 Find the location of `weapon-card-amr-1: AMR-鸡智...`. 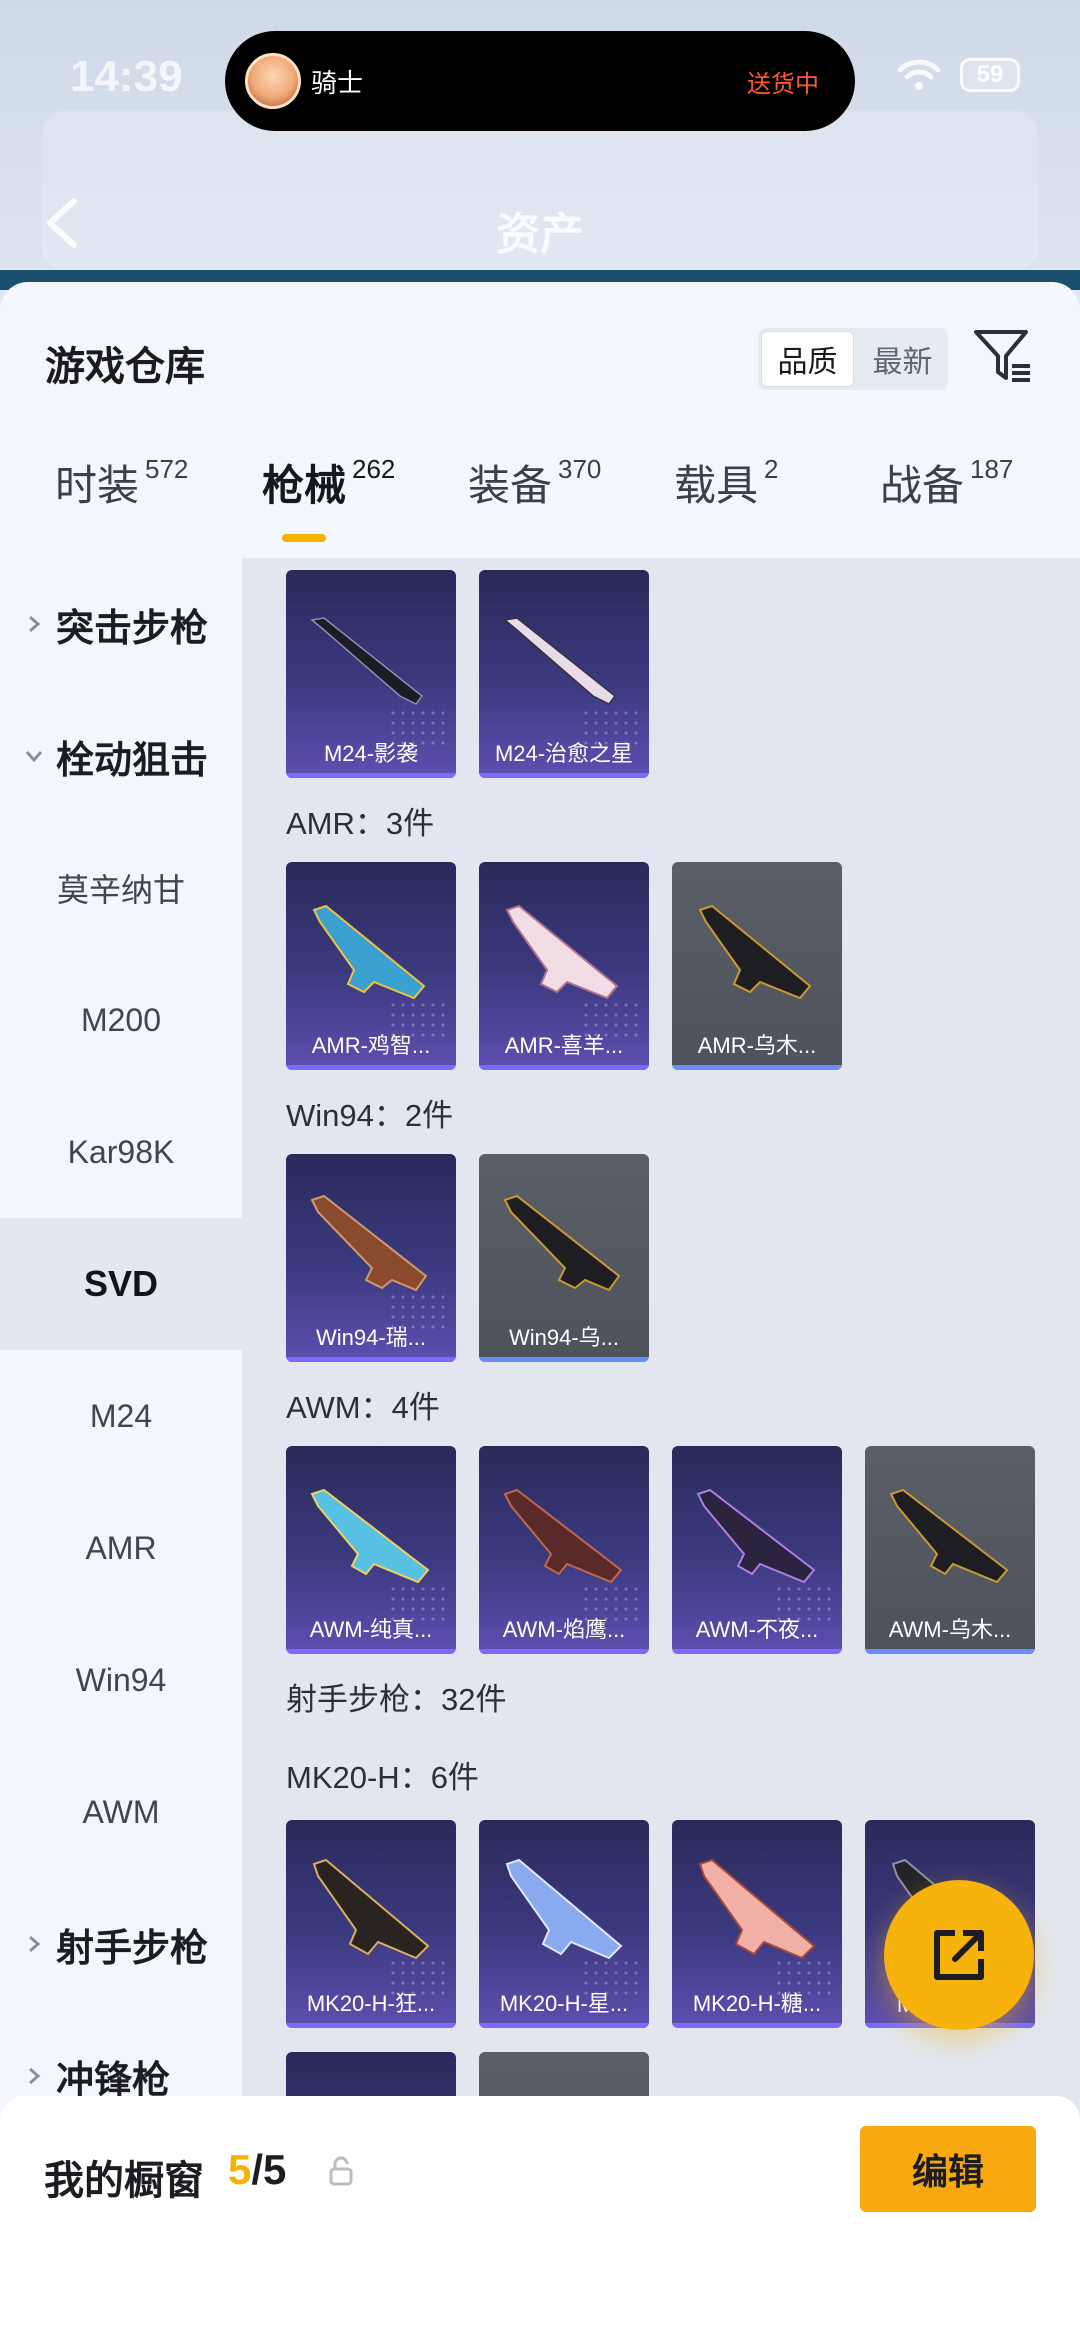

weapon-card-amr-1: AMR-鸡智... is located at coordinates (371, 966).